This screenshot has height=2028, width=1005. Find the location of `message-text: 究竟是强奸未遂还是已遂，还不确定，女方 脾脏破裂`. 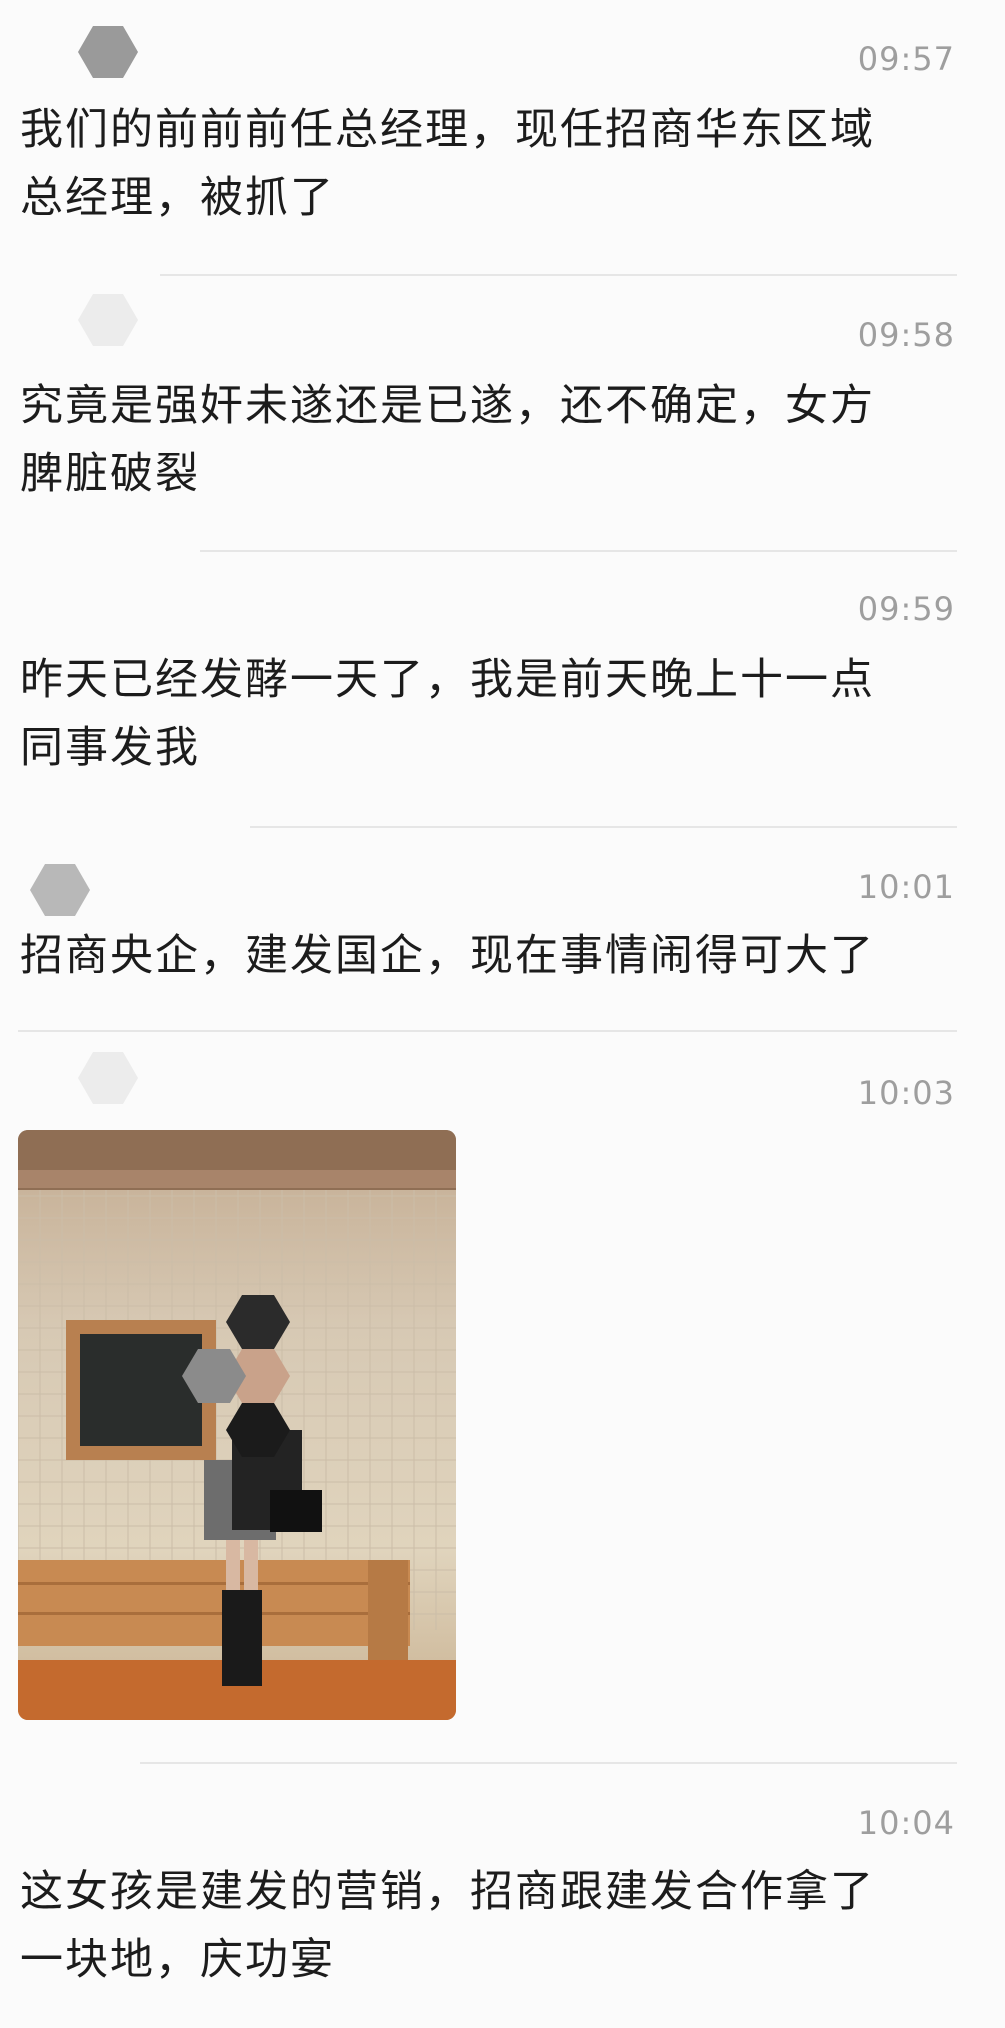

message-text: 究竟是强奸未遂还是已遂，还不确定，女方 脾脏破裂 is located at coordinates (447, 440).